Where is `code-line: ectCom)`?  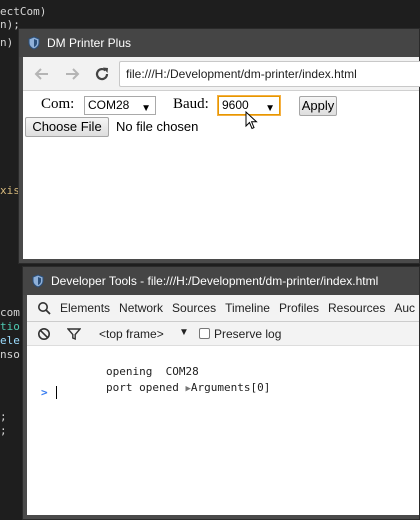
code-line: ectCom) is located at coordinates (23, 11).